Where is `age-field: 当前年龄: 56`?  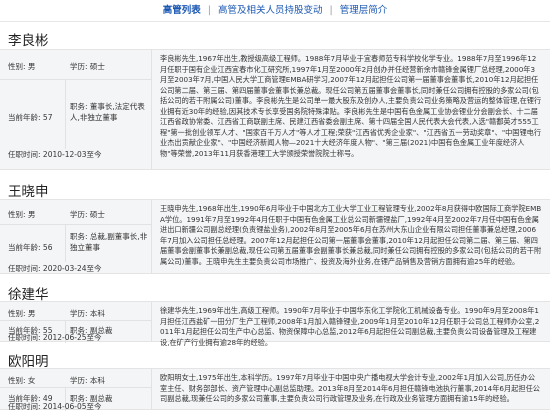 age-field: 当前年龄: 56 is located at coordinates (30, 247).